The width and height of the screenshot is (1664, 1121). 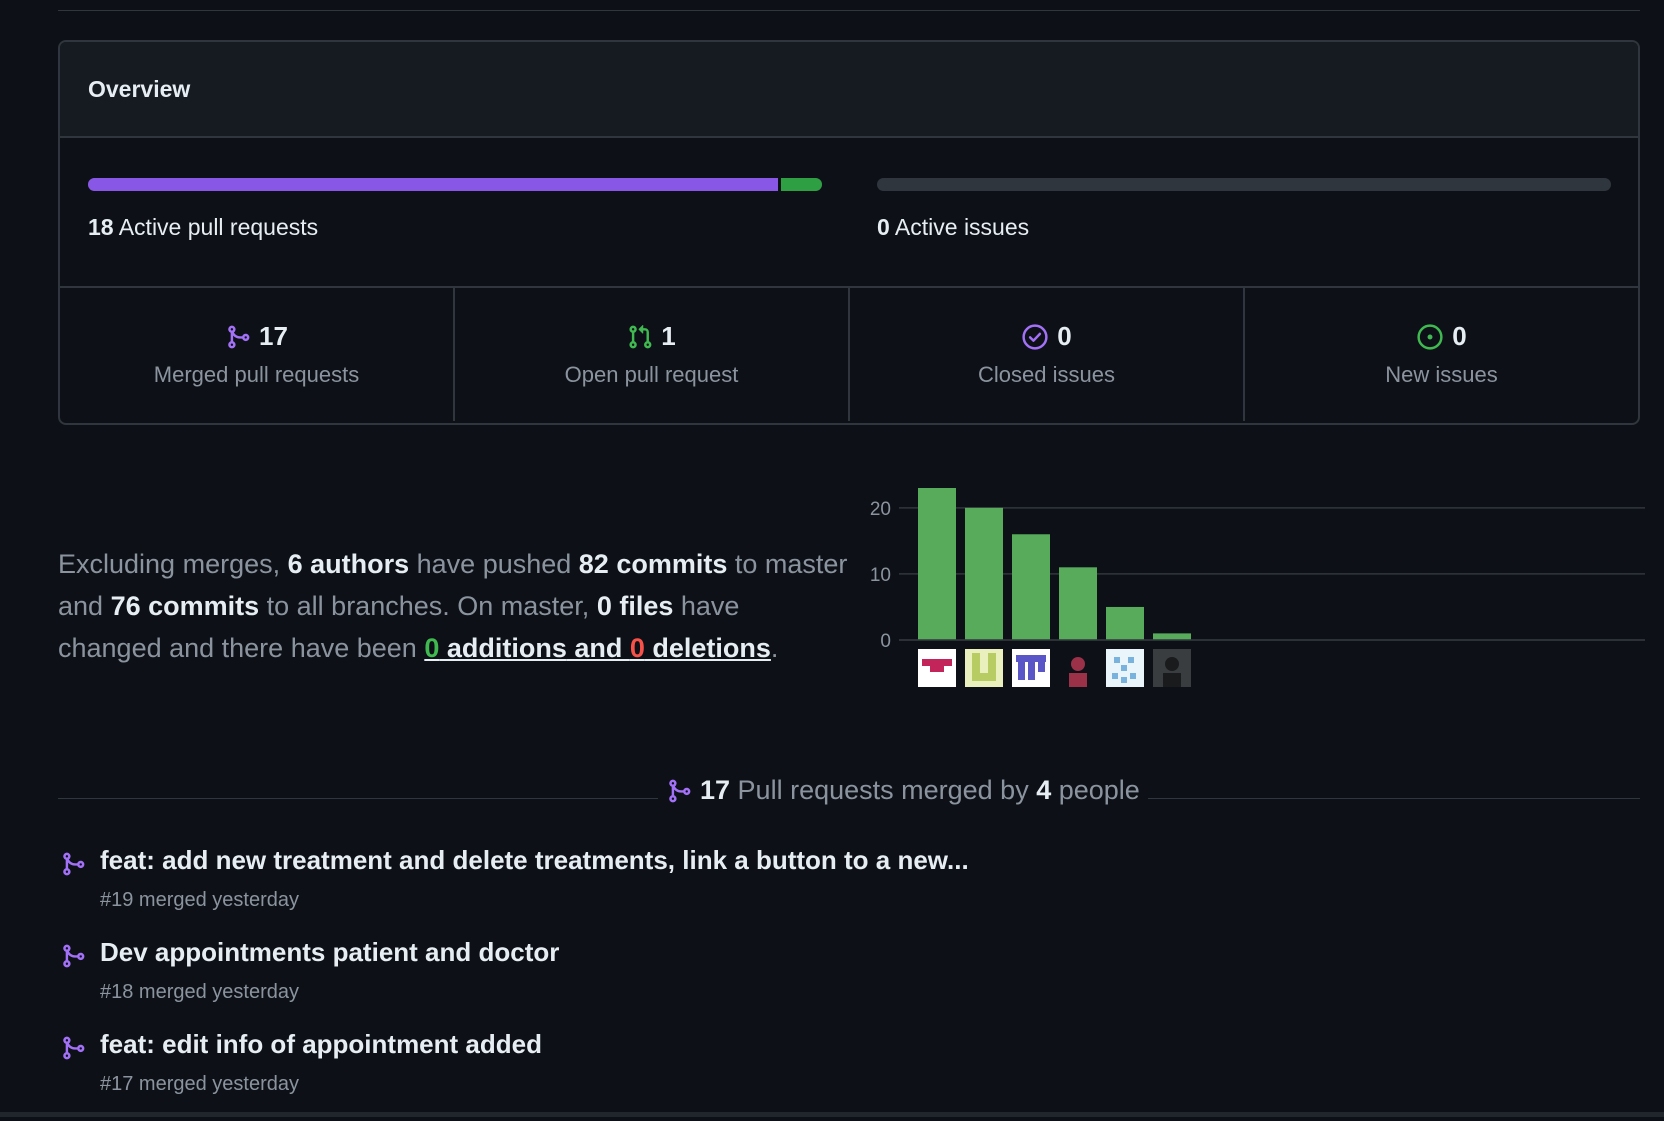 What do you see at coordinates (832, 1114) in the screenshot?
I see `bottom-divider` at bounding box center [832, 1114].